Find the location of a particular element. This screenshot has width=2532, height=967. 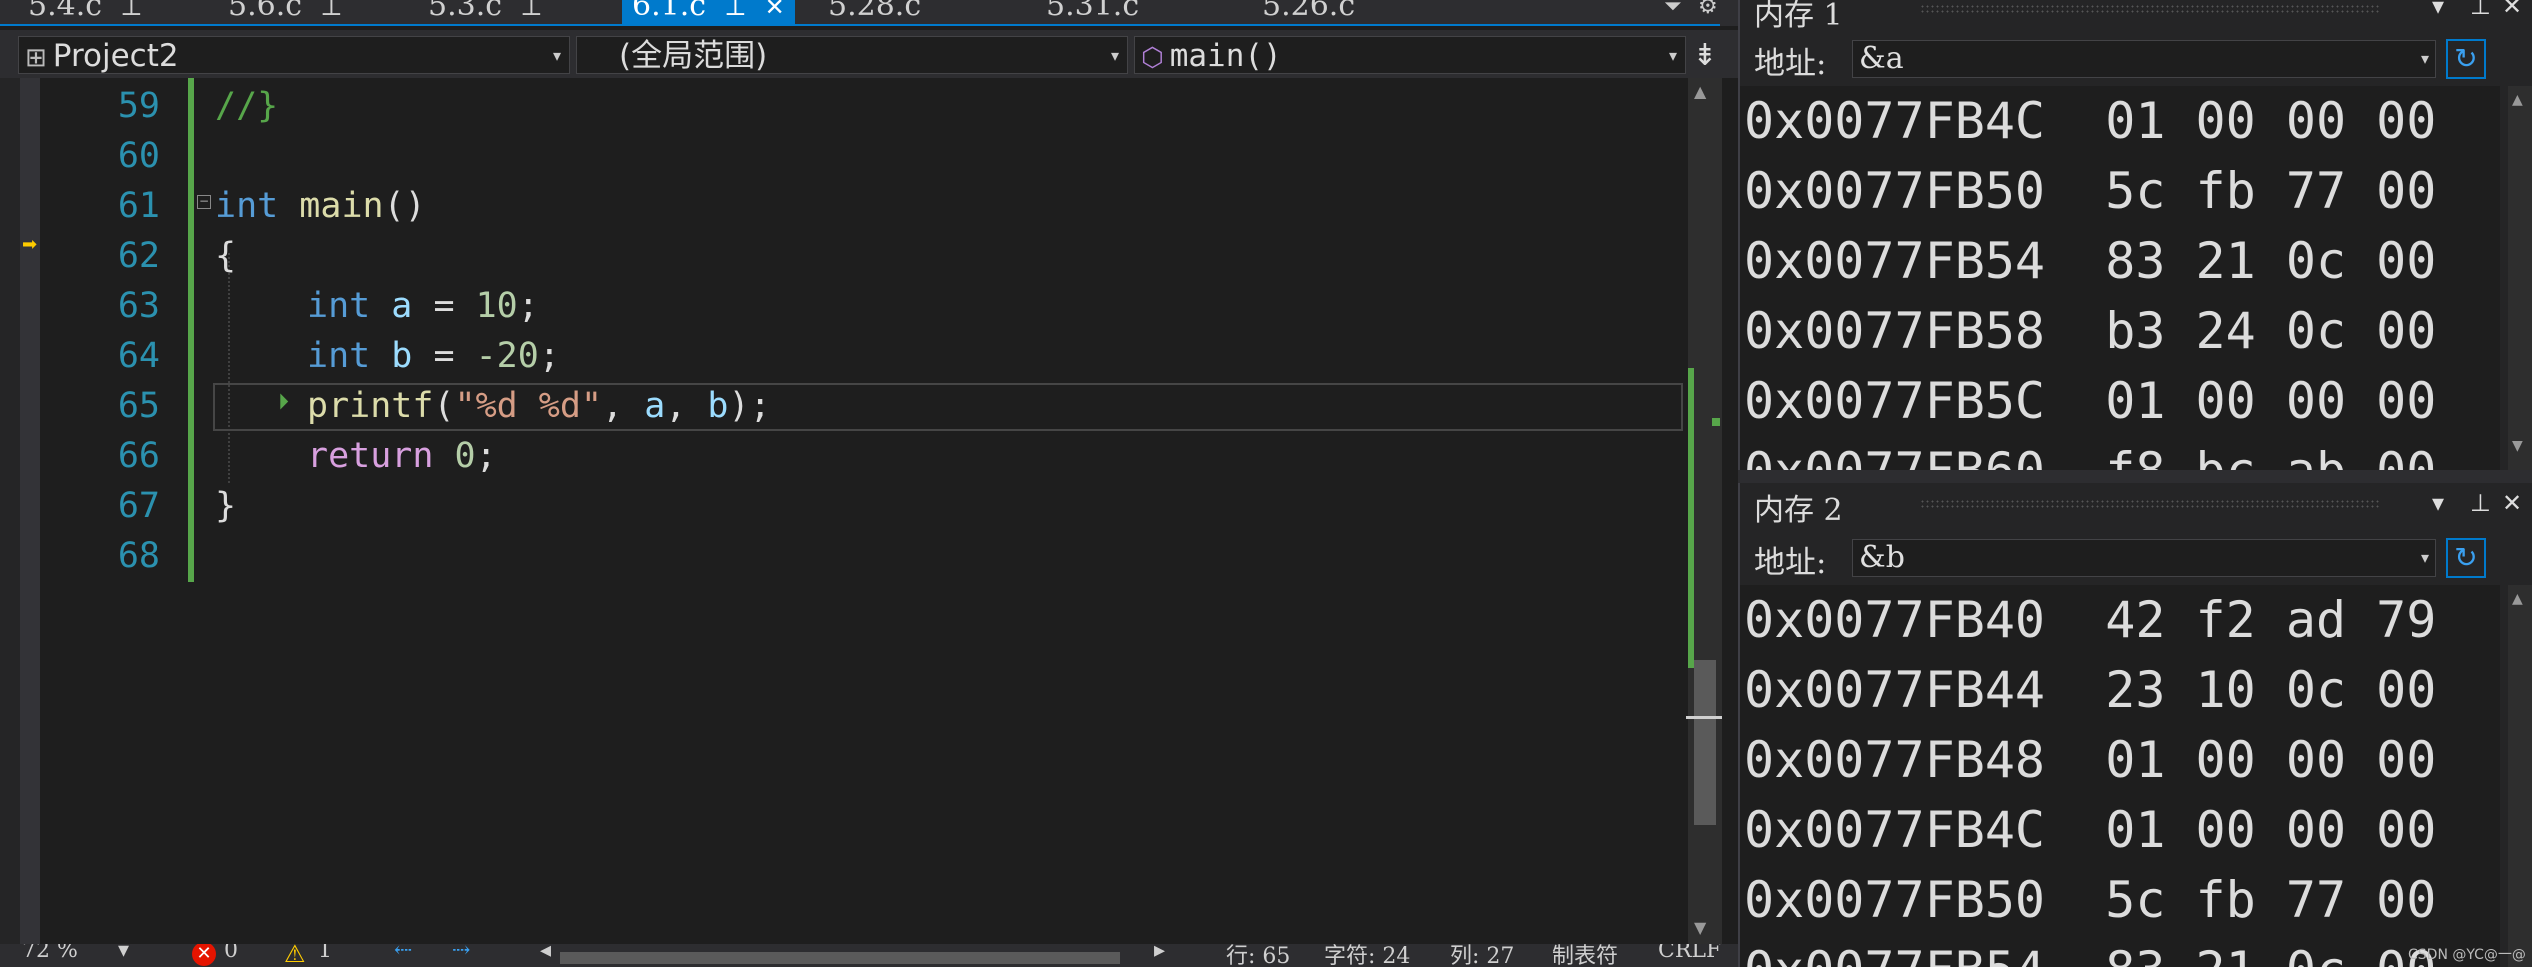

memory-bytes: 5c fb 77 00 is located at coordinates (2271, 191).